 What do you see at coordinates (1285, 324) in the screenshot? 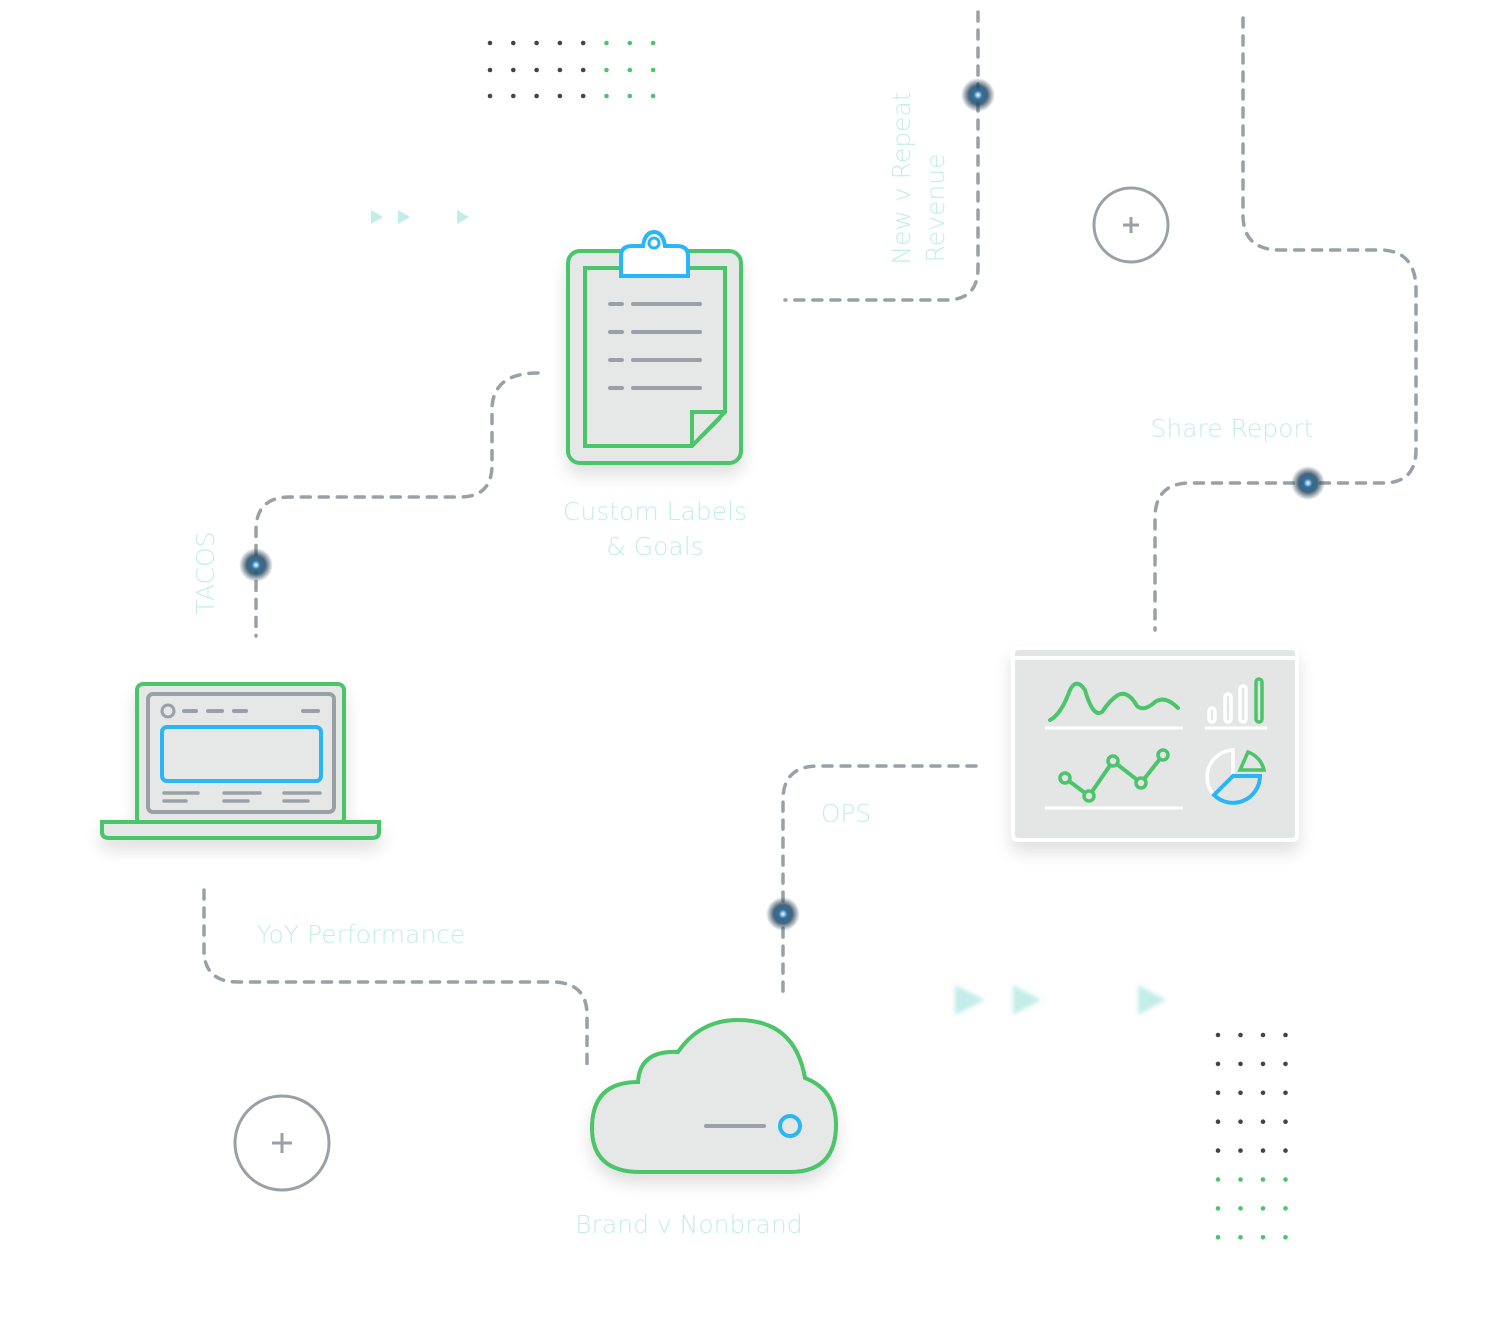
I see `connector-share-report` at bounding box center [1285, 324].